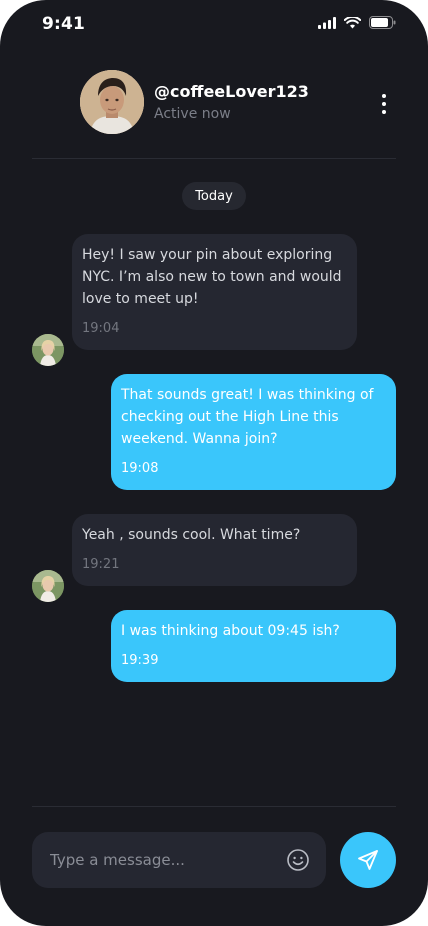 Image resolution: width=428 pixels, height=926 pixels. What do you see at coordinates (64, 24) in the screenshot?
I see `status-time: 9:41` at bounding box center [64, 24].